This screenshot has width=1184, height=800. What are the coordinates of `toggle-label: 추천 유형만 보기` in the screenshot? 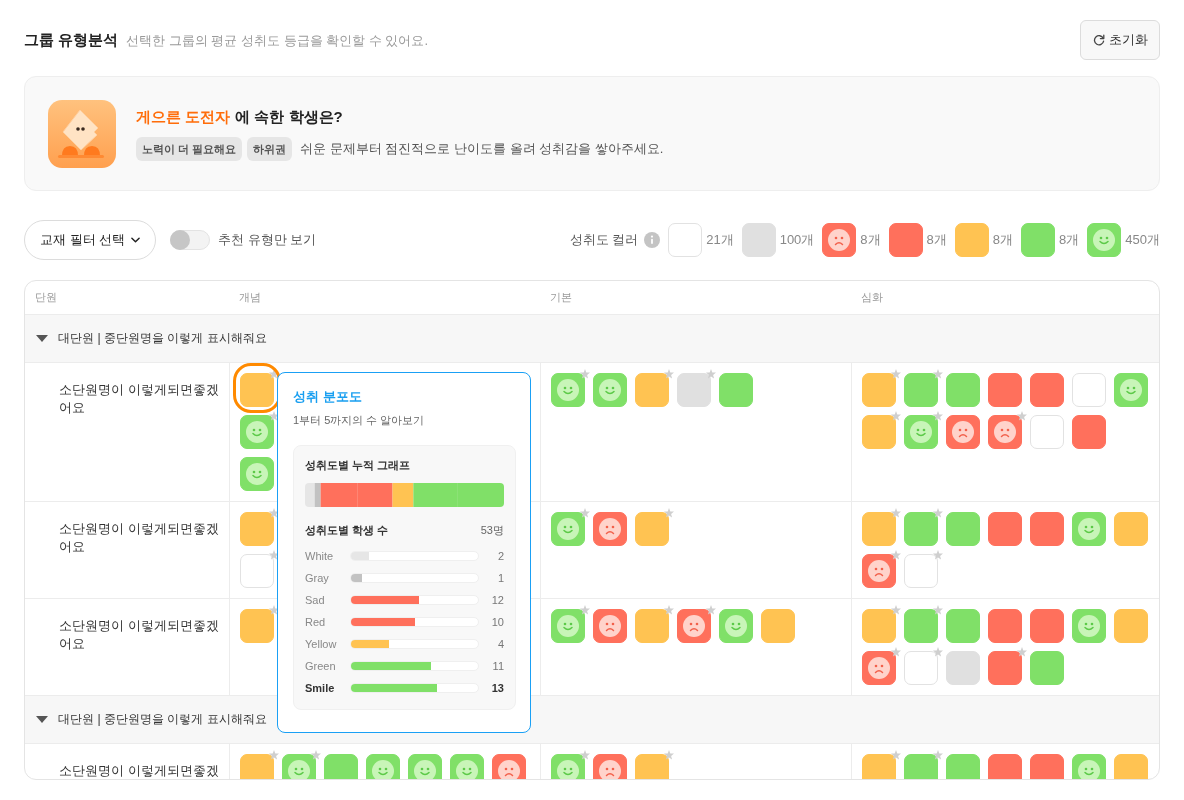 It's located at (267, 240).